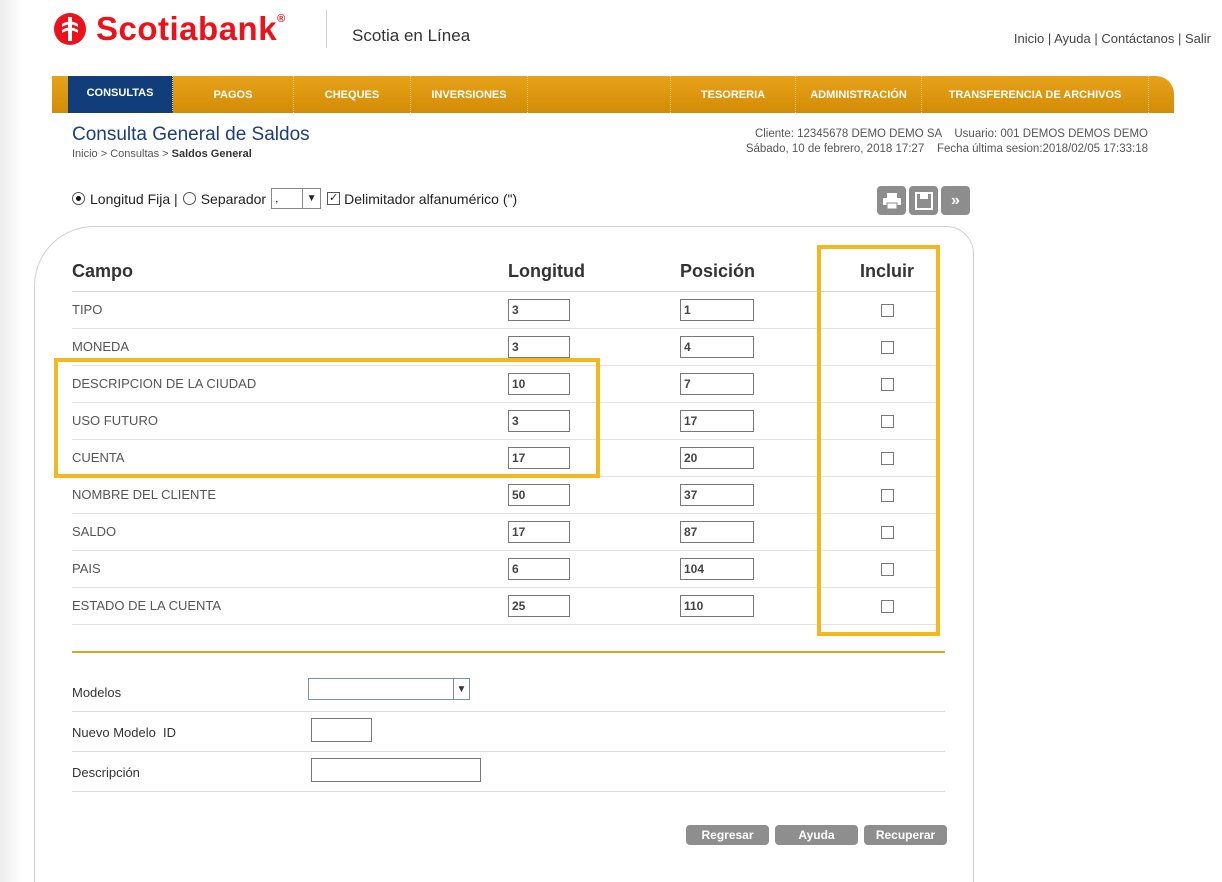  Describe the element at coordinates (508, 652) in the screenshot. I see `section-divider` at that location.